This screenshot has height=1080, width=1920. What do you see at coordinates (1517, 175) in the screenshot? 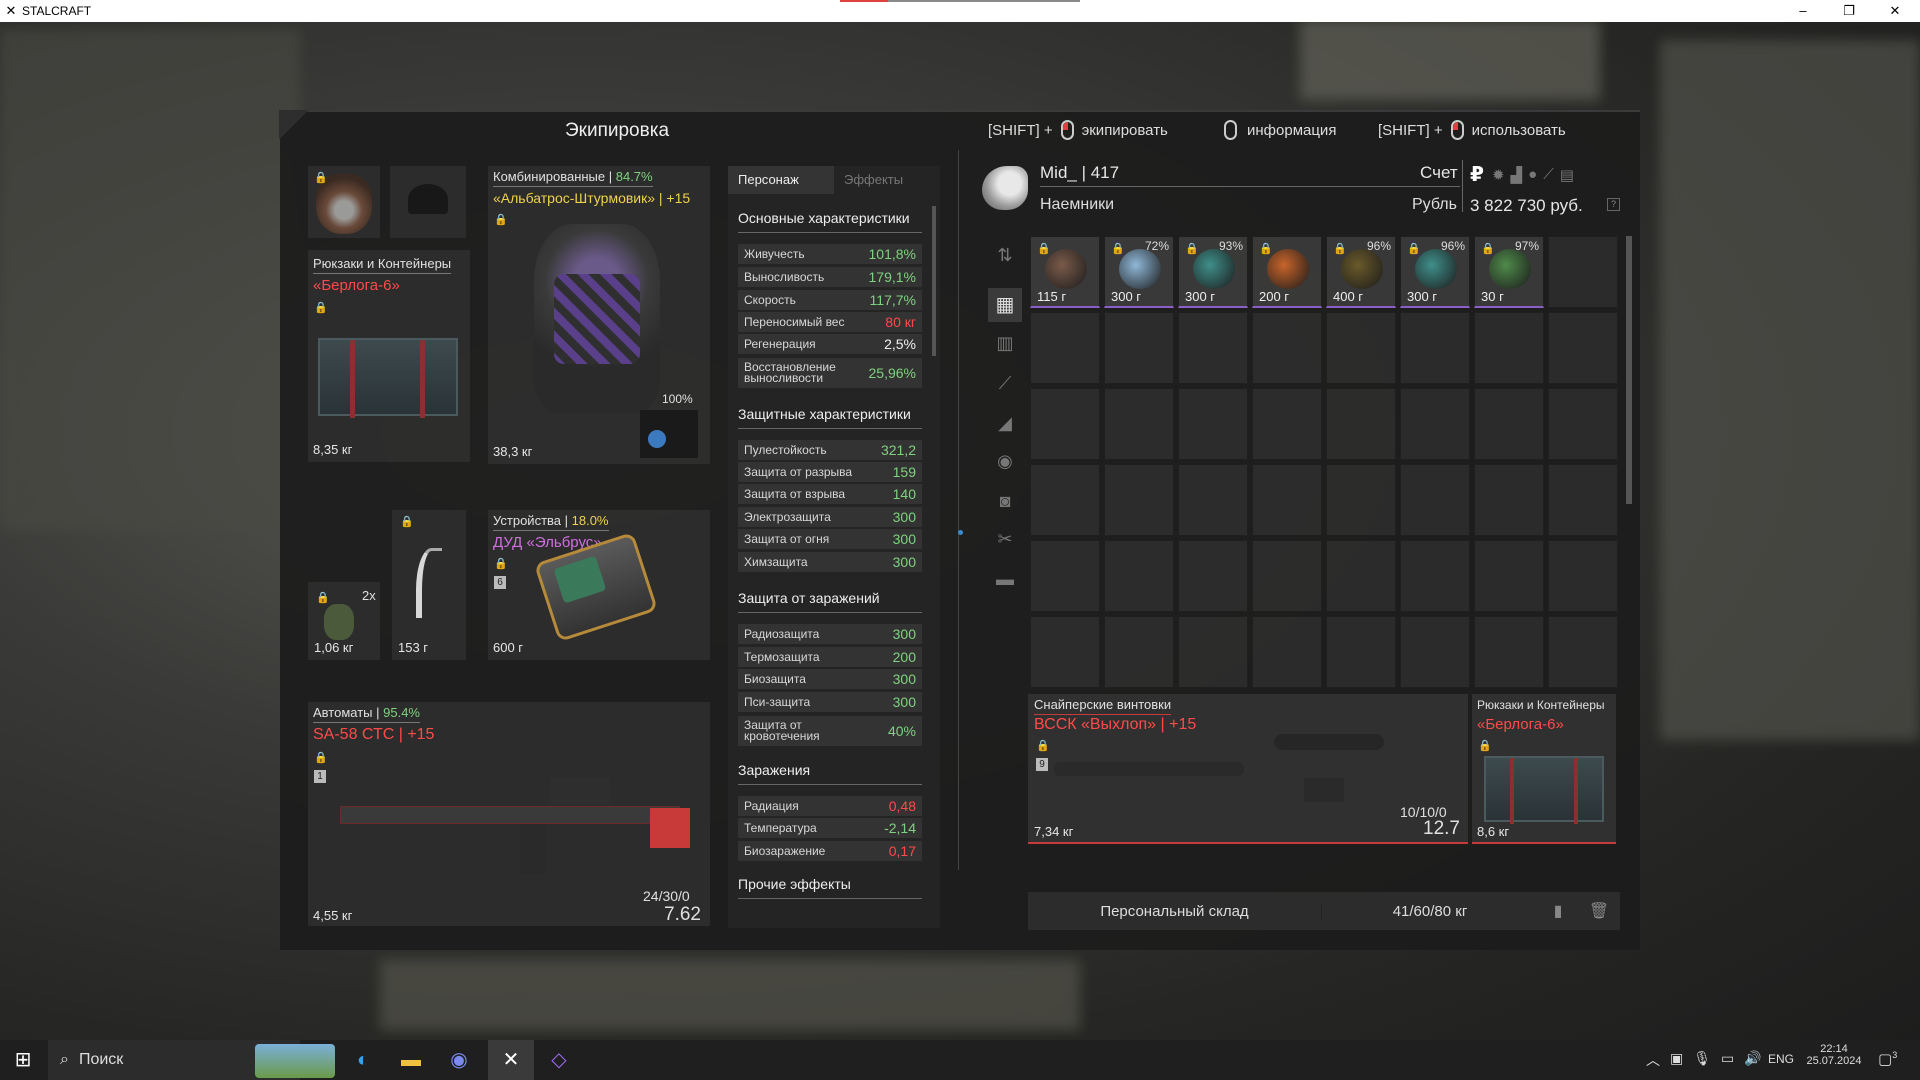
I see `boot-icon: ▟` at bounding box center [1517, 175].